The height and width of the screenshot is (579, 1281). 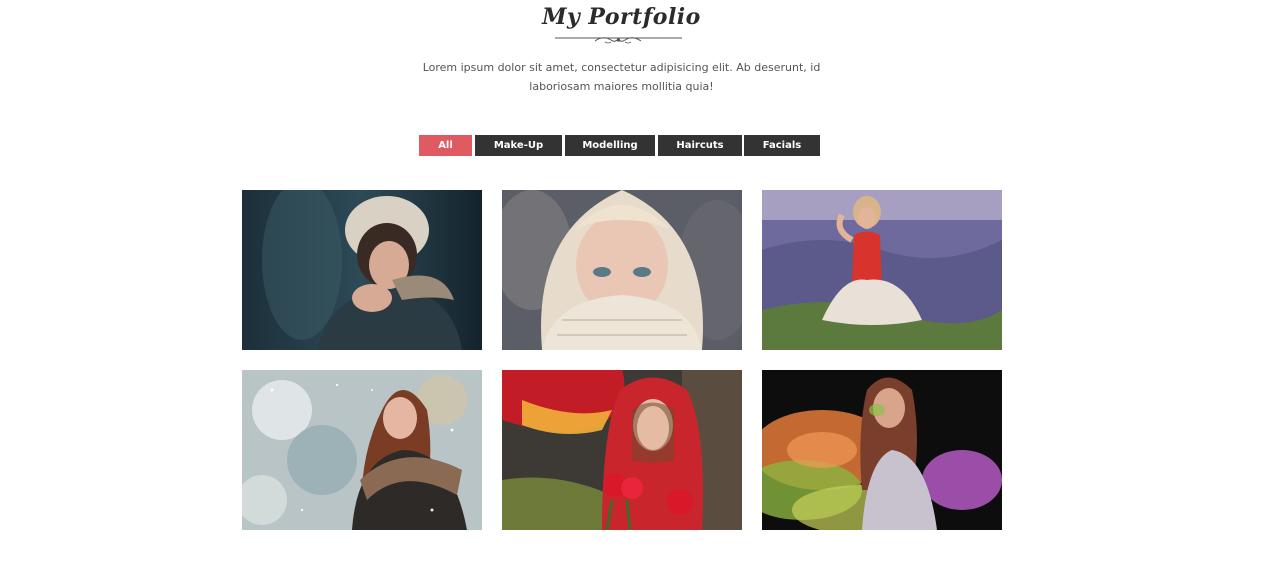 I want to click on woman-in-red-headscarf-photo, so click(x=622, y=450).